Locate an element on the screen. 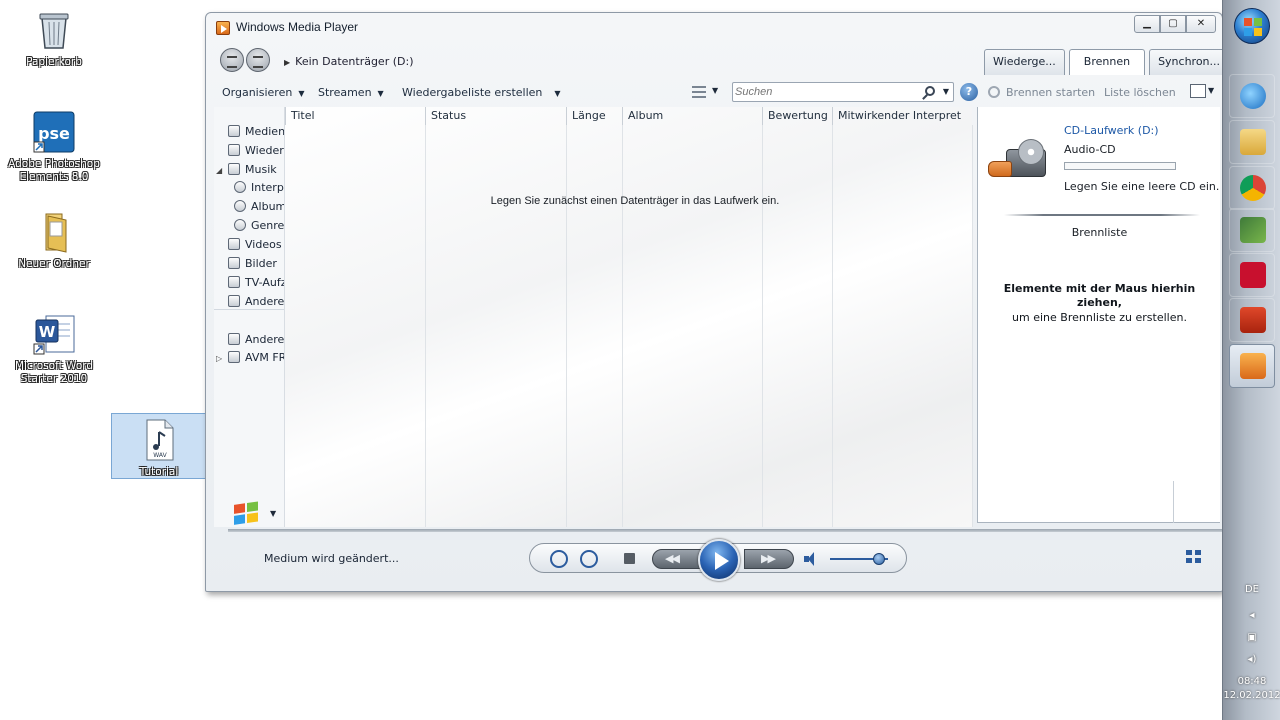 This screenshot has height=720, width=1280. nav-label: Musik is located at coordinates (261, 169).